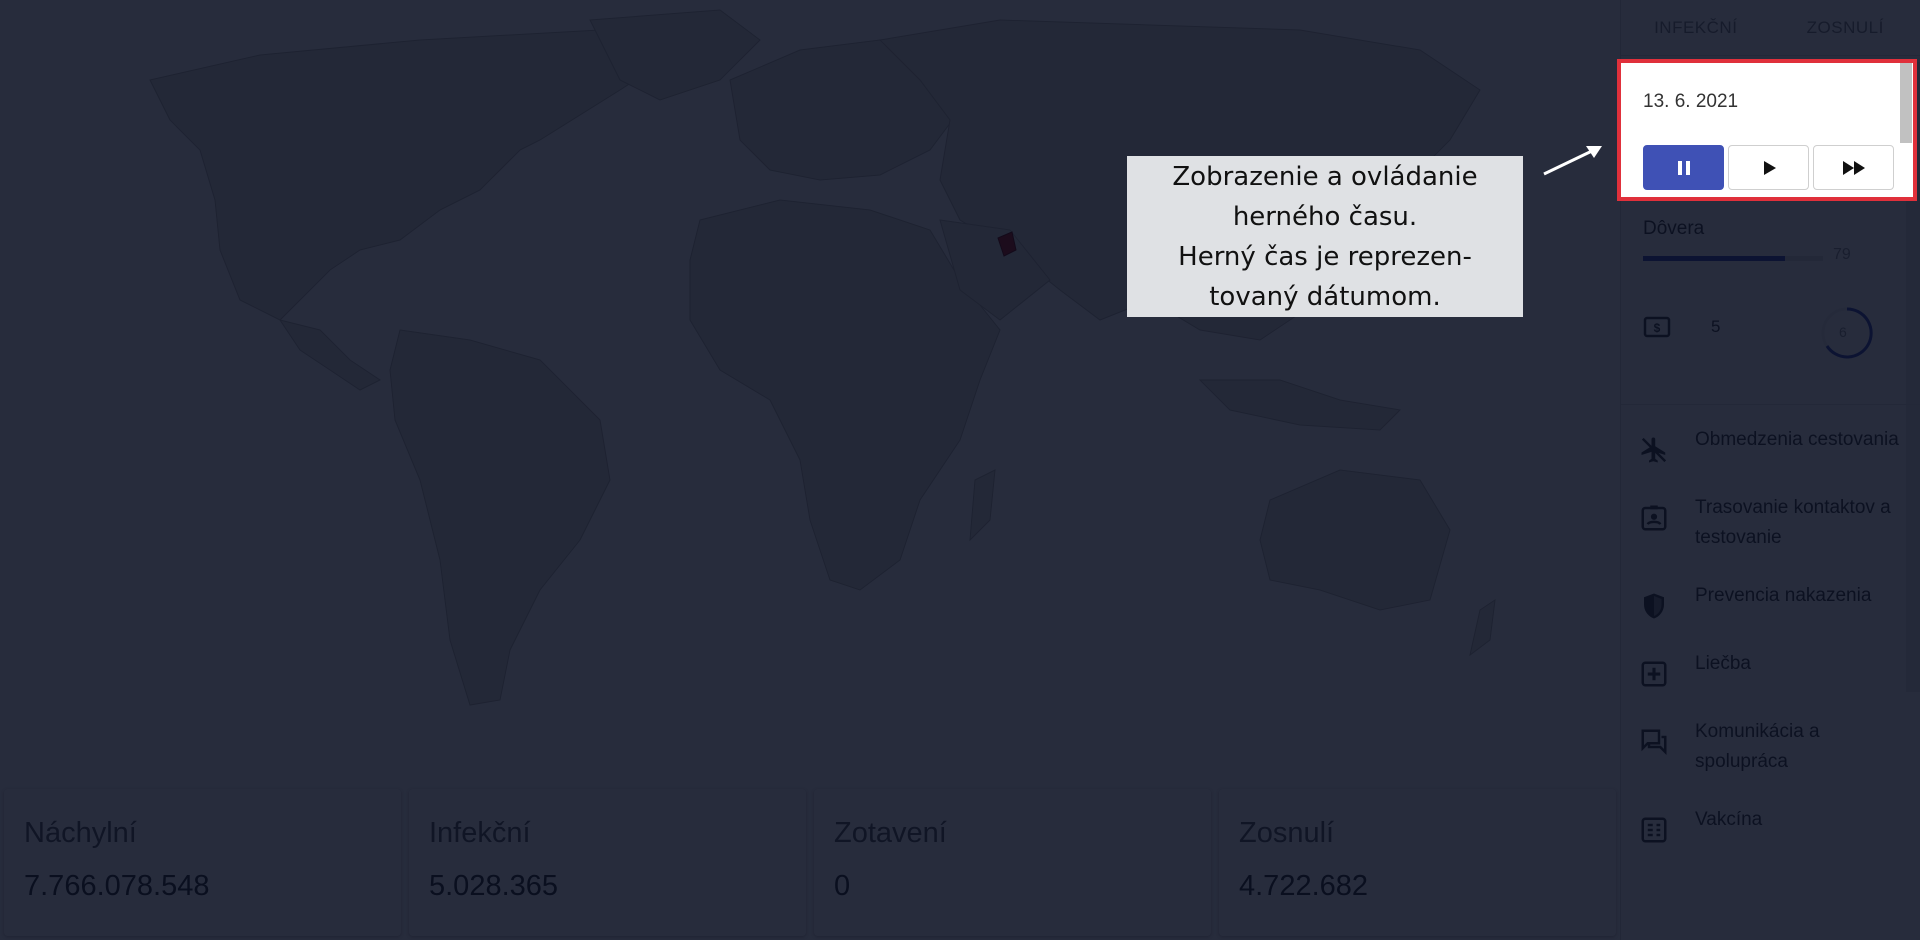 The height and width of the screenshot is (940, 1920). I want to click on play-icon, so click(1769, 167).